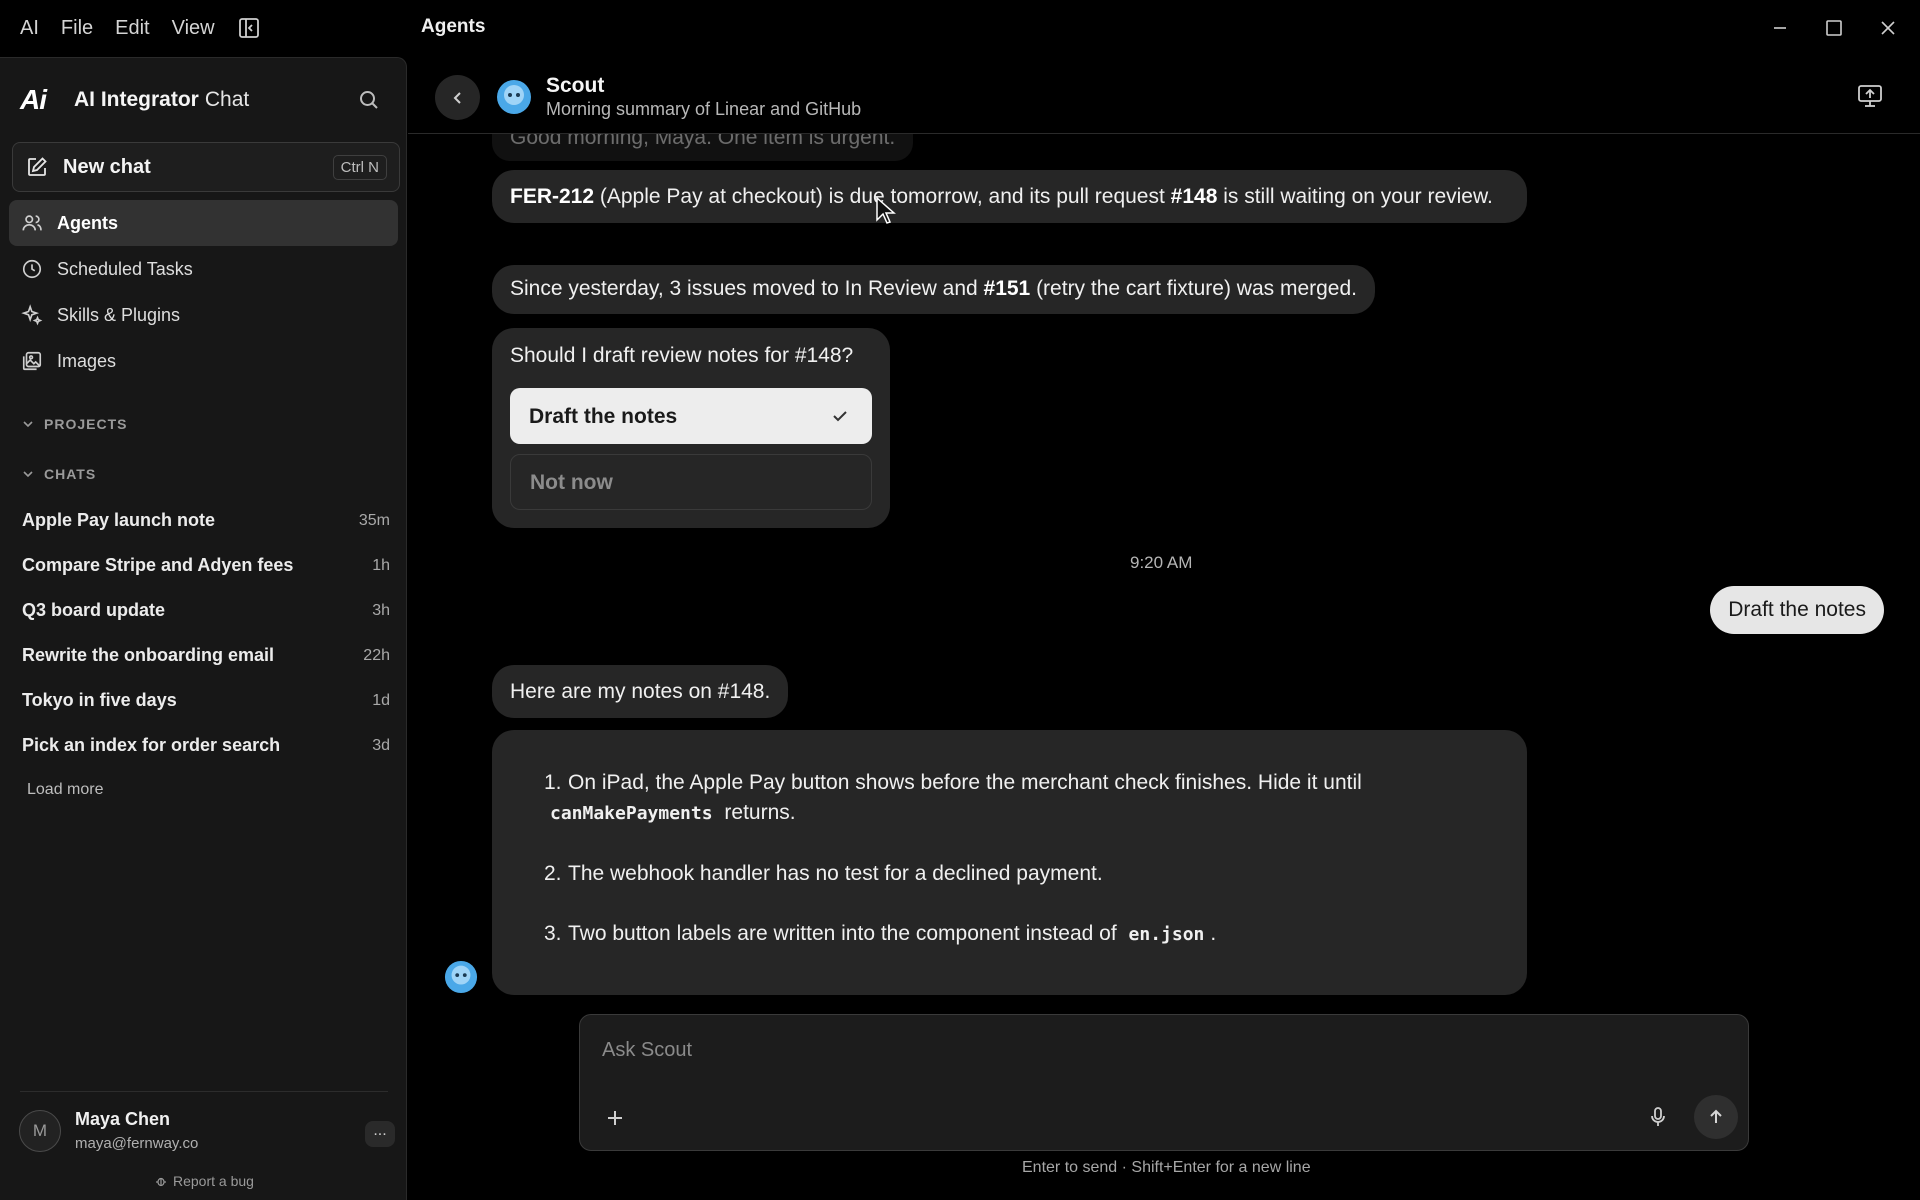 The height and width of the screenshot is (1200, 1920). What do you see at coordinates (29, 28) in the screenshot?
I see `menu-ai: AI` at bounding box center [29, 28].